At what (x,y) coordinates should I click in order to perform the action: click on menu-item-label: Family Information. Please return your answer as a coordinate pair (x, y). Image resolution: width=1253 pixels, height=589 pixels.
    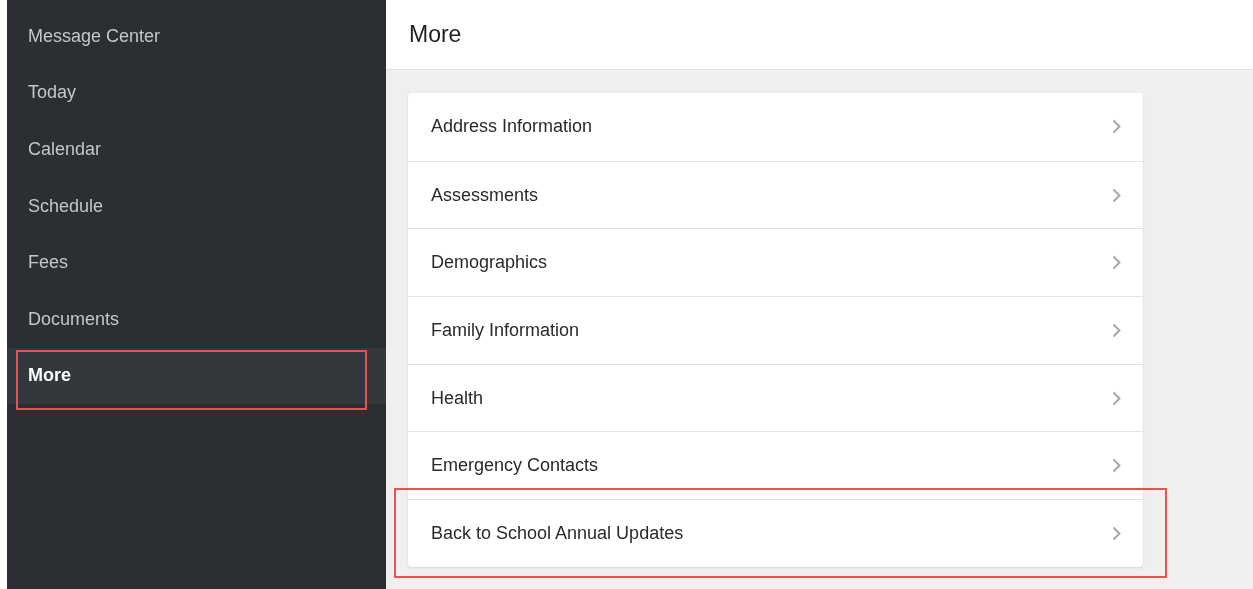
    Looking at the image, I should click on (505, 330).